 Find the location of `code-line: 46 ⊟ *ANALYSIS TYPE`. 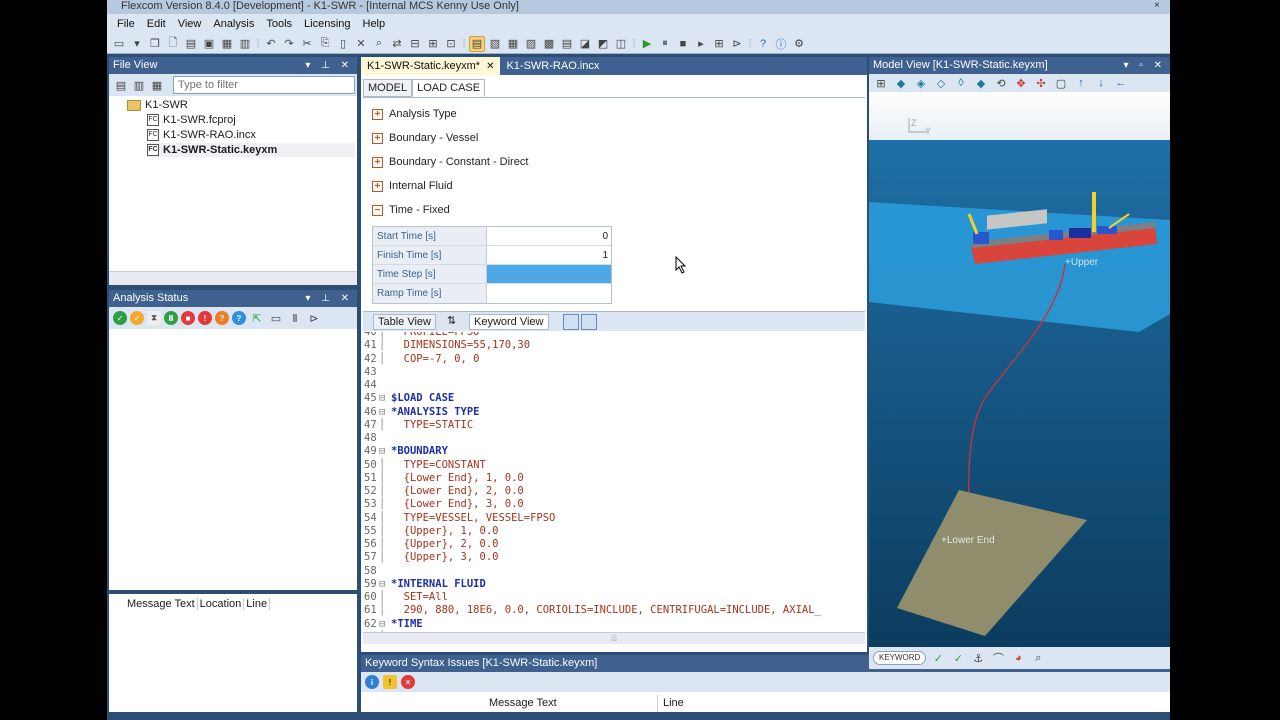

code-line: 46 ⊟ *ANALYSIS TYPE is located at coordinates (421, 412).